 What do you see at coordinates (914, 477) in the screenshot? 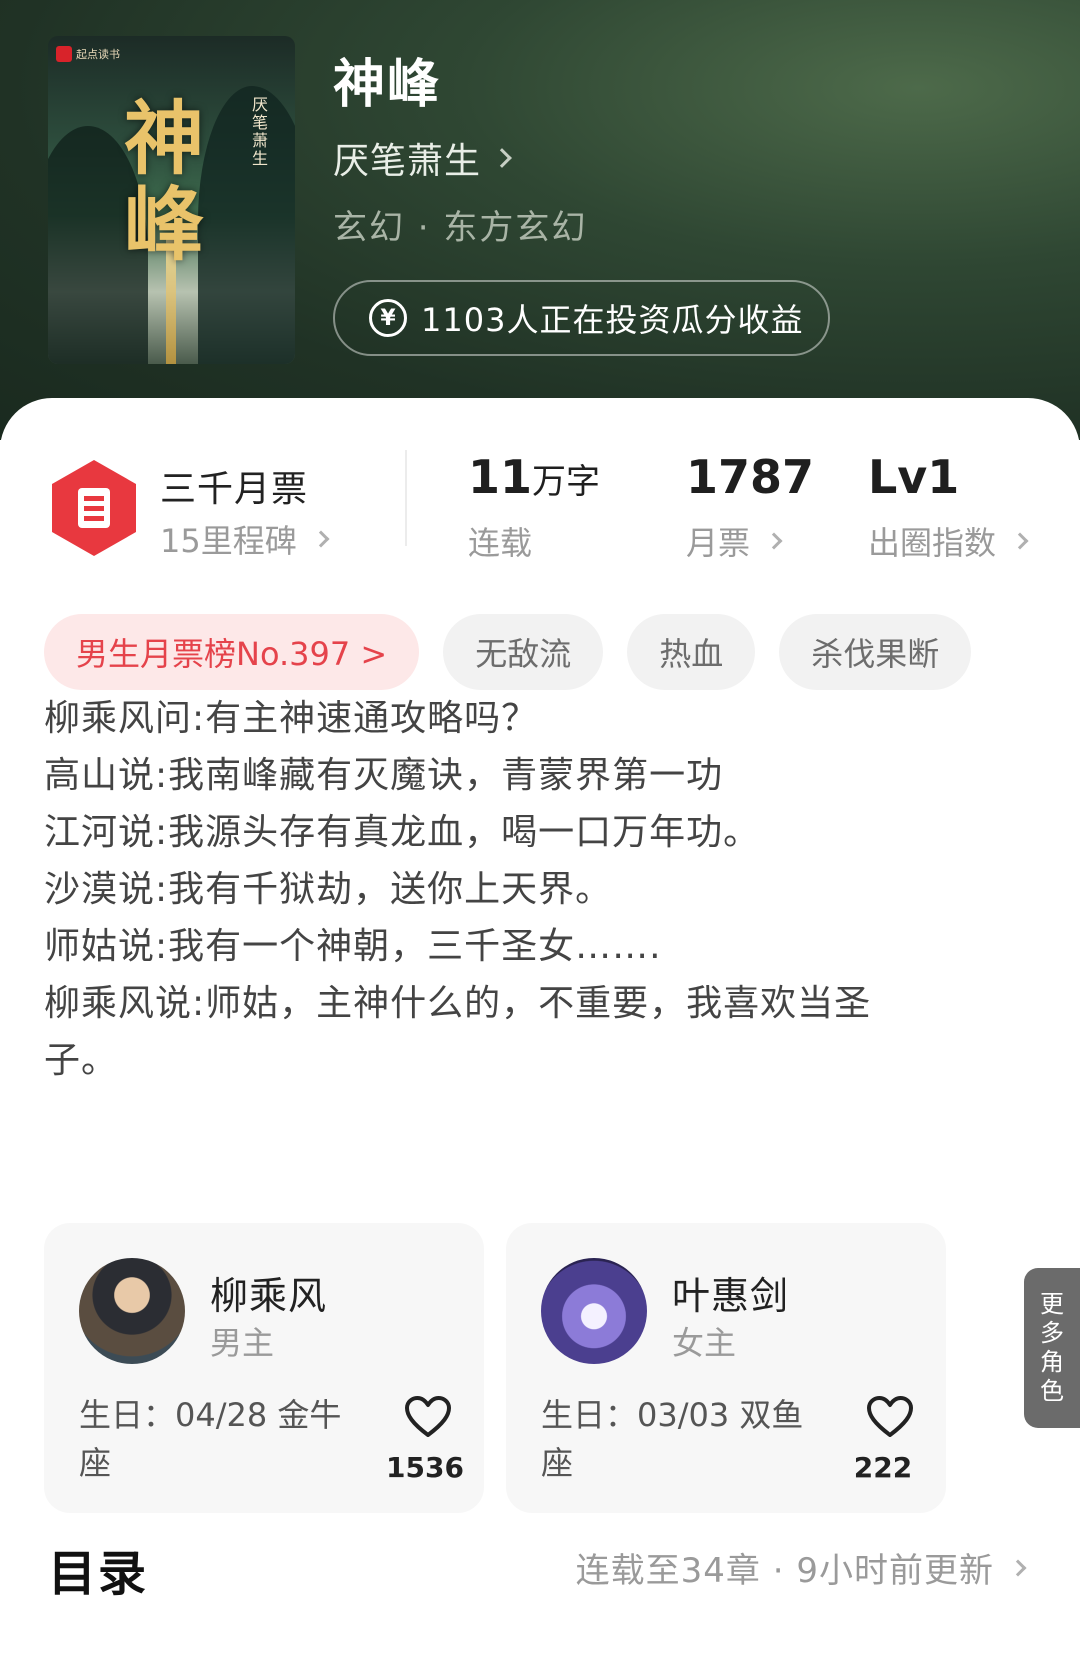
I see `breakout-index-value: Lv1` at bounding box center [914, 477].